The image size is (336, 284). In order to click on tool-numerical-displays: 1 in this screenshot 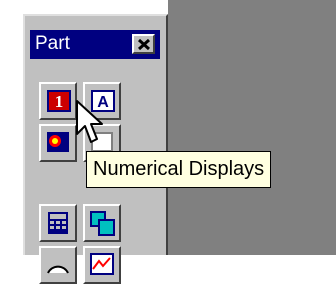, I will do `click(58, 101)`.